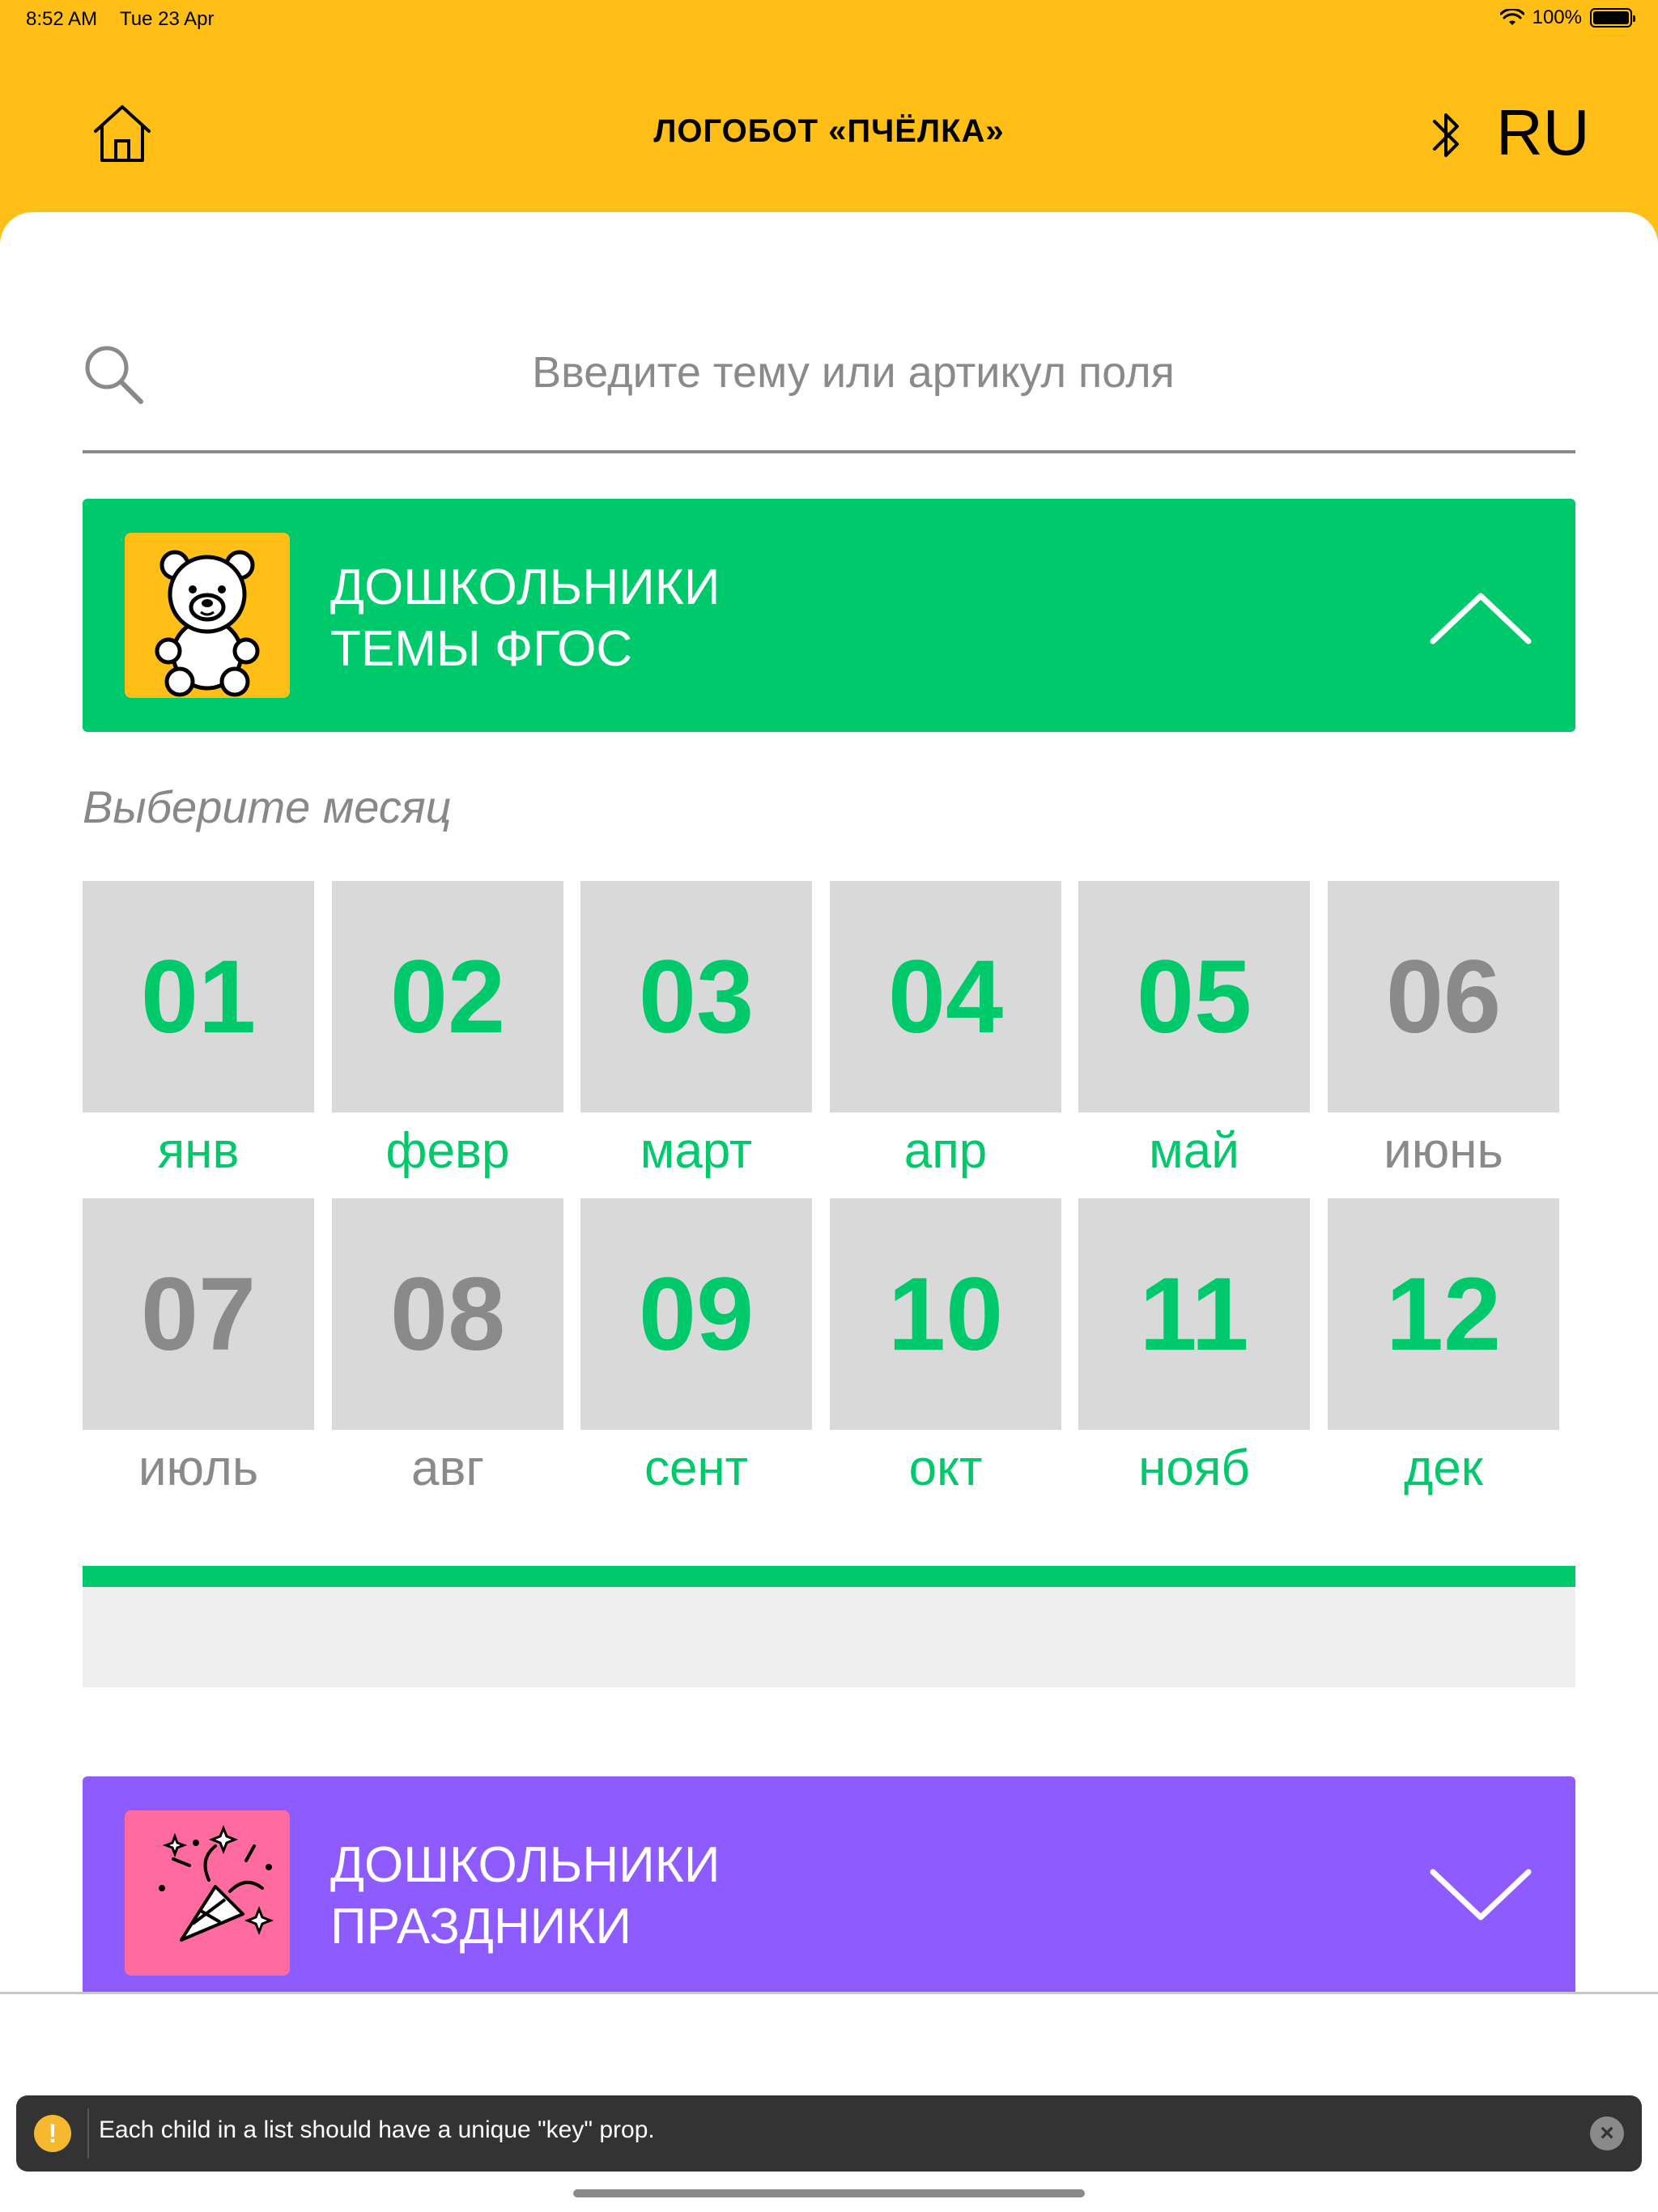 The height and width of the screenshot is (2212, 1658). Describe the element at coordinates (62, 19) in the screenshot. I see `status-time: 8:52 AM` at that location.